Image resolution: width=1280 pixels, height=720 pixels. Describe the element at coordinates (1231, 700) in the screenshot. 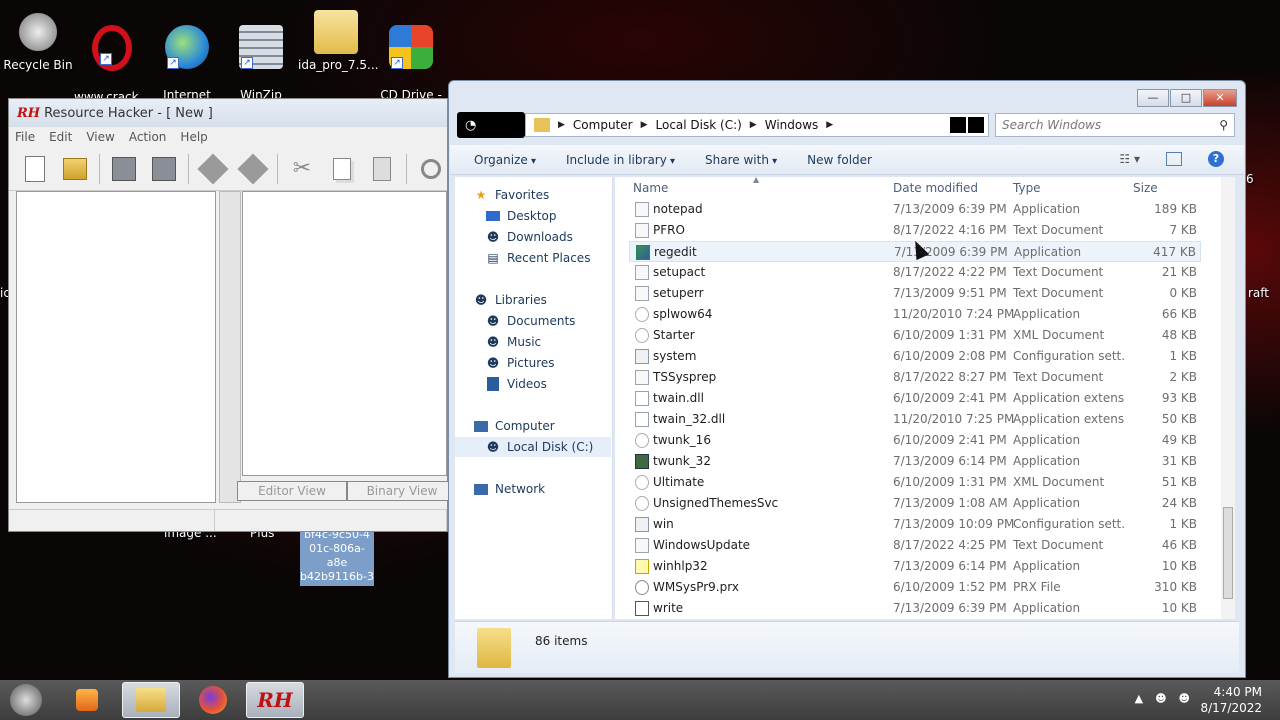

I see `clock: 4:40 PM 8/17/2022` at that location.